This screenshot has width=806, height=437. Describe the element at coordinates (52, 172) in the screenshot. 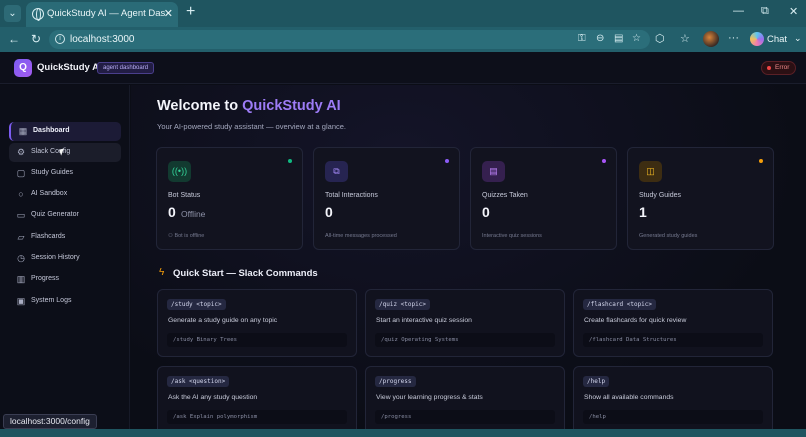

I see `sidebar-item-label: Study Guides` at that location.